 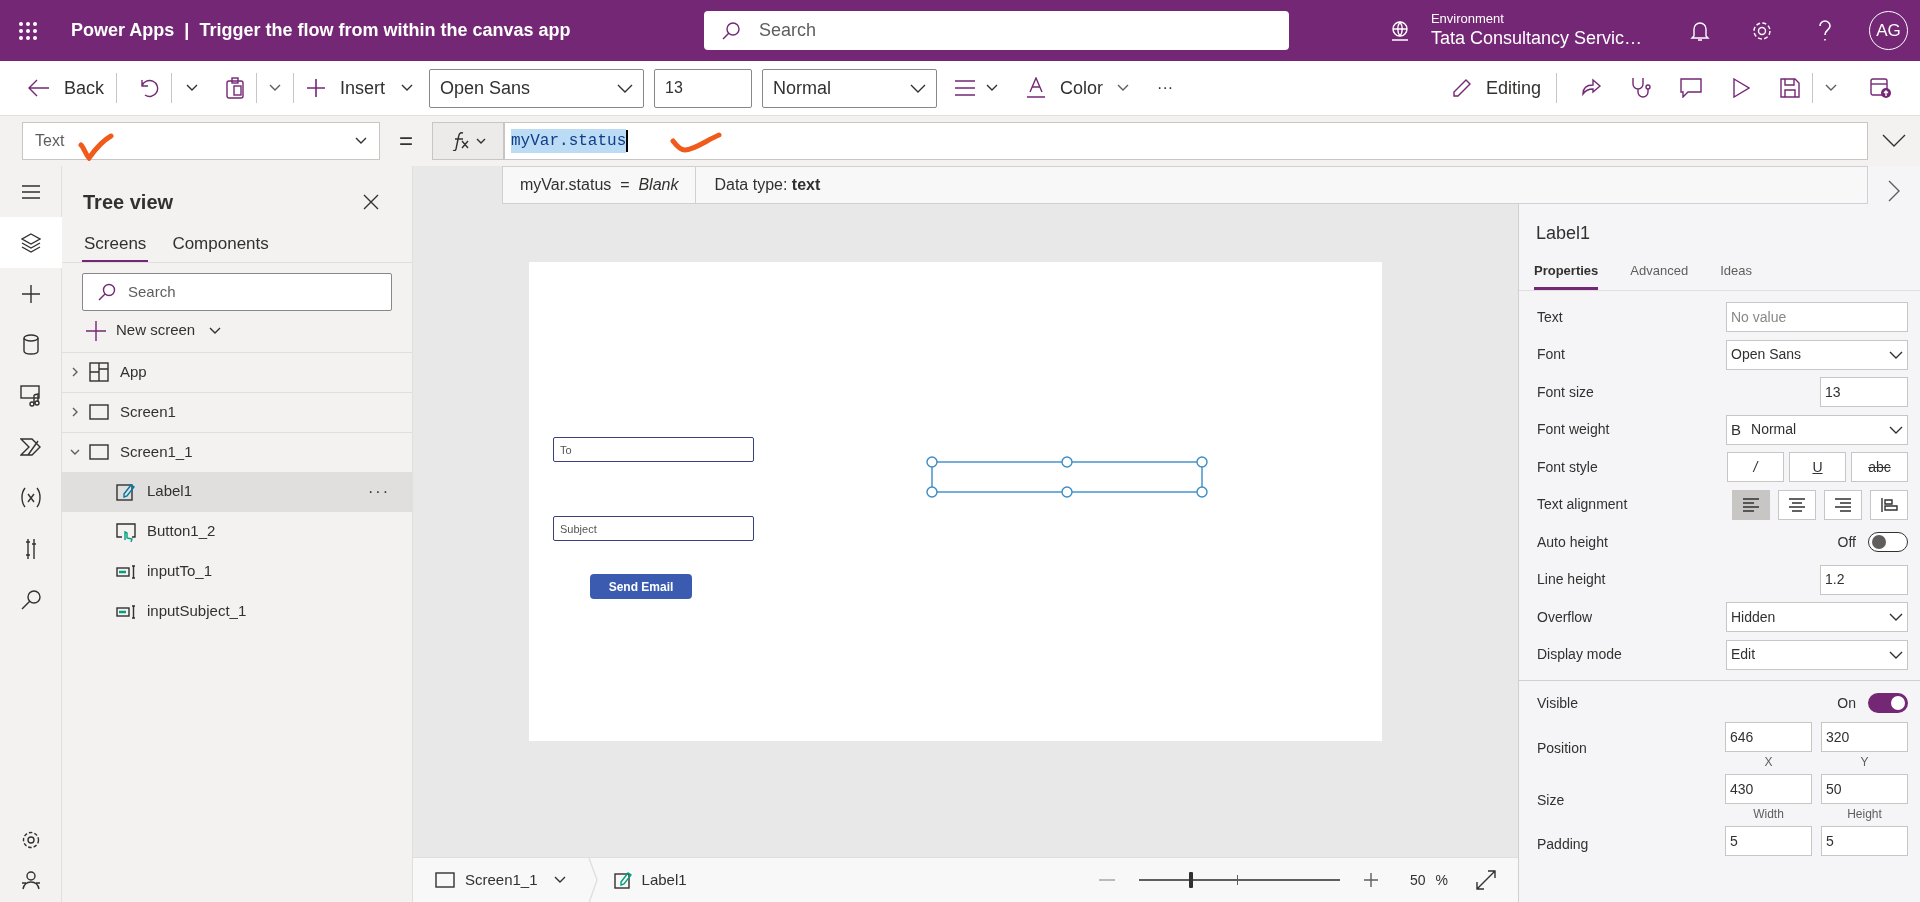 I want to click on save-icon, so click(x=1790, y=88).